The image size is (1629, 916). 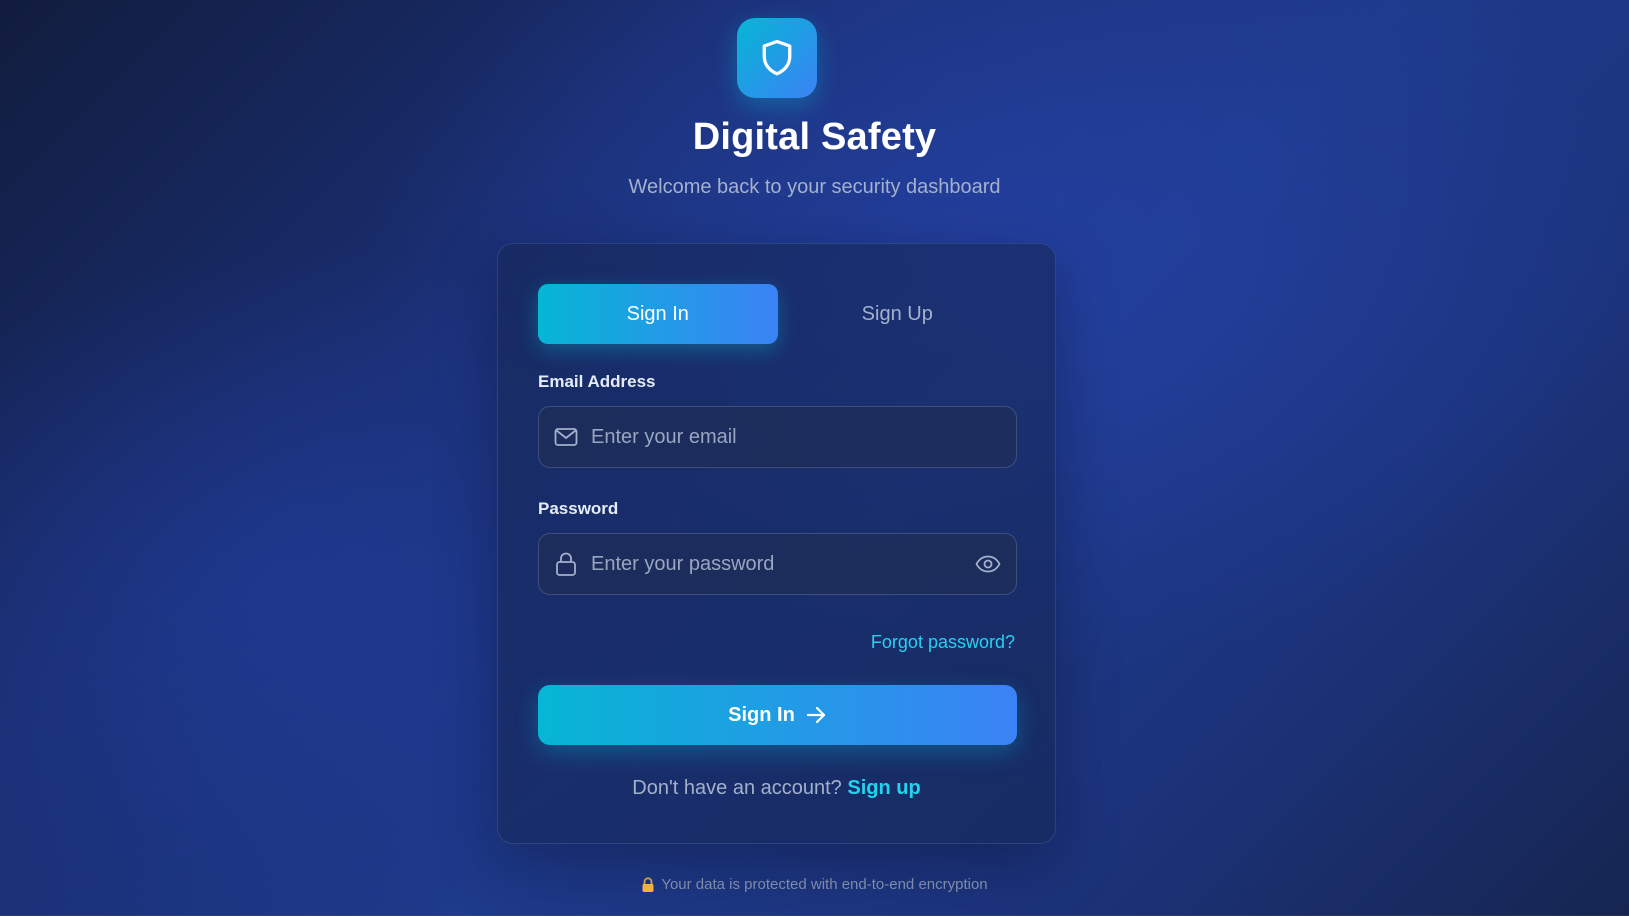 What do you see at coordinates (648, 884) in the screenshot?
I see `padlock-icon` at bounding box center [648, 884].